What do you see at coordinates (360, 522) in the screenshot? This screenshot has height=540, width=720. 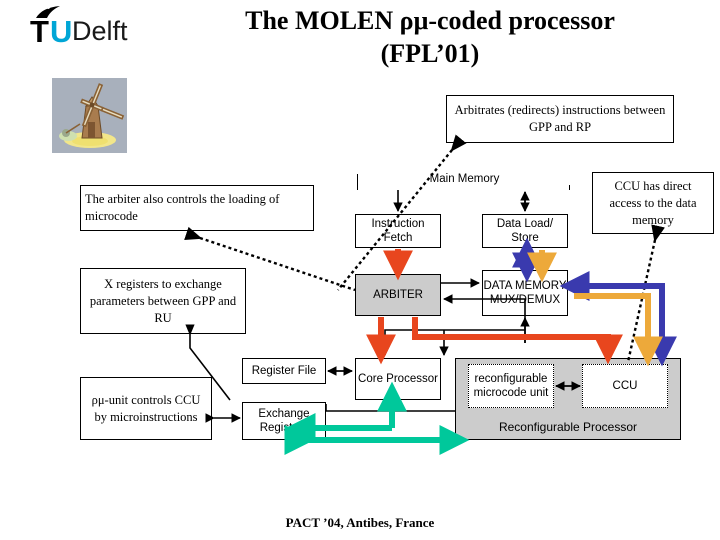 I see `slide-footer: PACT ’04, Antibes, France` at bounding box center [360, 522].